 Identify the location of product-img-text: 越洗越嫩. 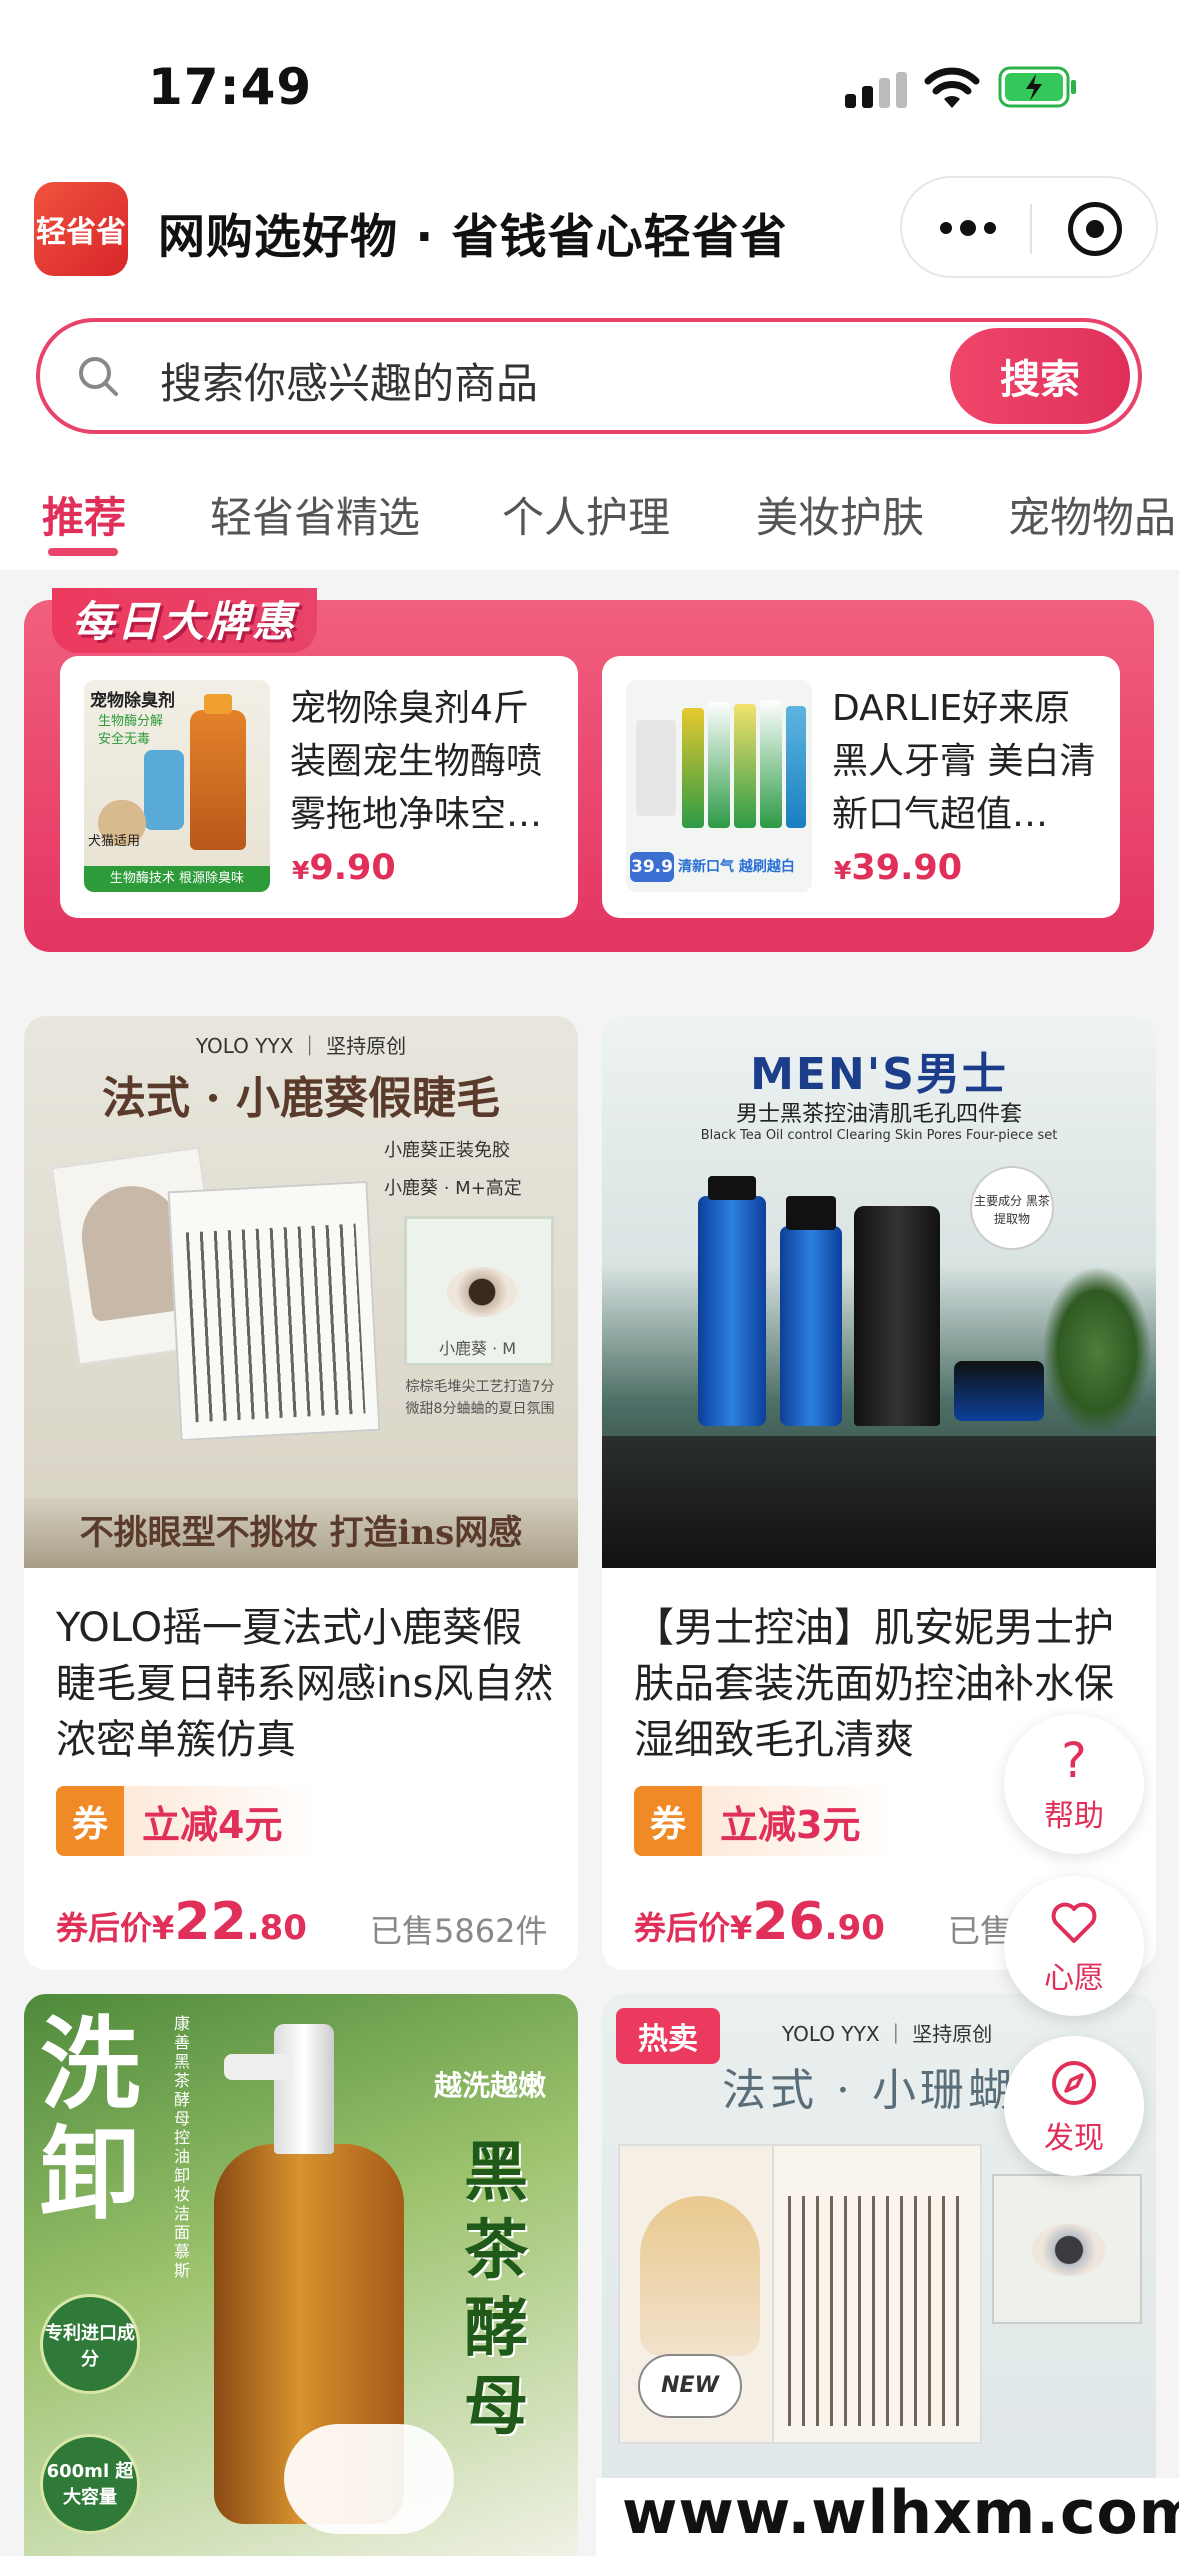
(490, 2085).